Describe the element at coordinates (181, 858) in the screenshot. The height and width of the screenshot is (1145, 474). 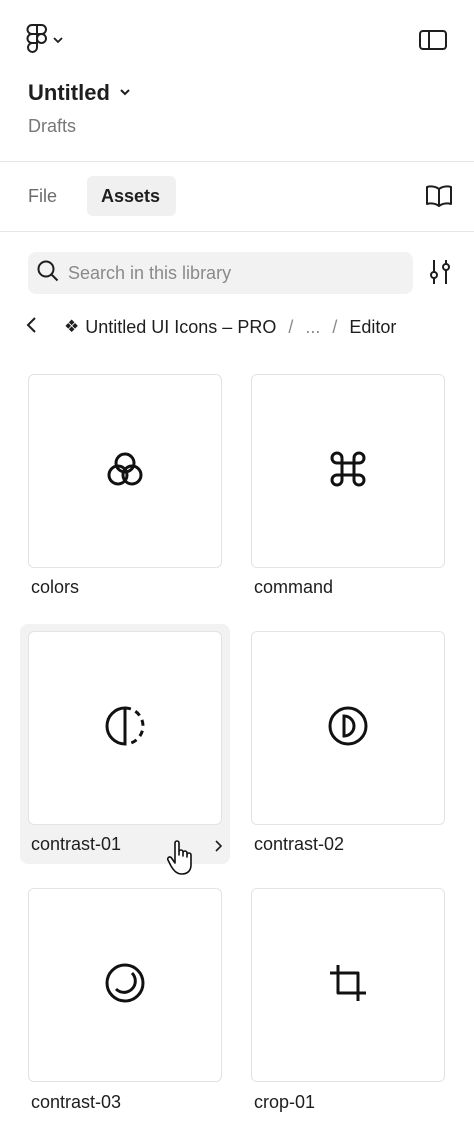
I see `hand-cursor-icon` at that location.